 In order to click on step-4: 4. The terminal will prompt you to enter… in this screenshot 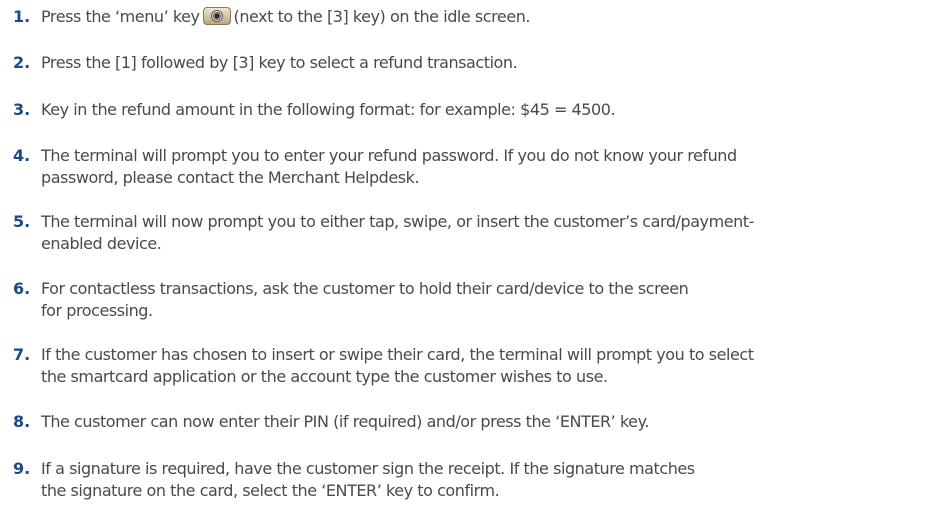, I will do `click(462, 167)`.